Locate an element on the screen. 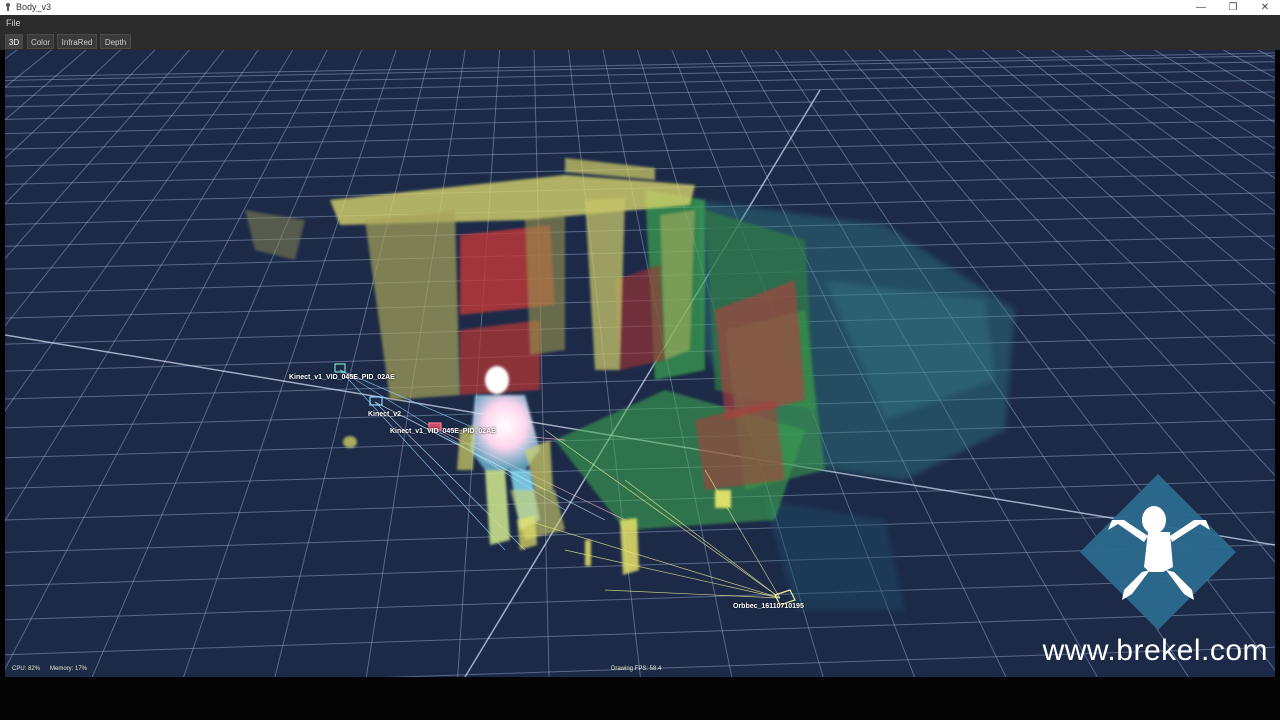 Image resolution: width=1280 pixels, height=720 pixels. tab-infrared: InfraRed is located at coordinates (77, 41).